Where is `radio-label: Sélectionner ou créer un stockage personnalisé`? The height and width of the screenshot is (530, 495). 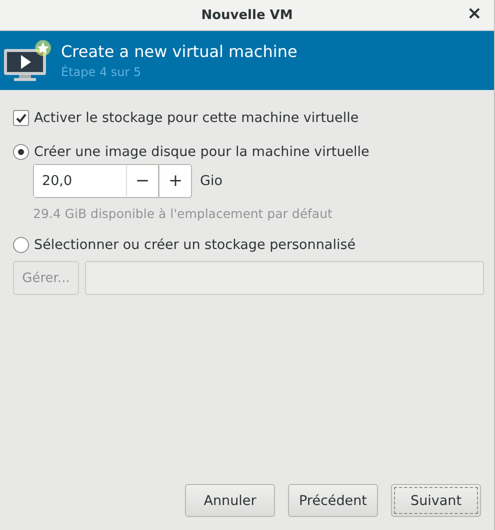
radio-label: Sélectionner ou créer un stockage personnalisé is located at coordinates (195, 245).